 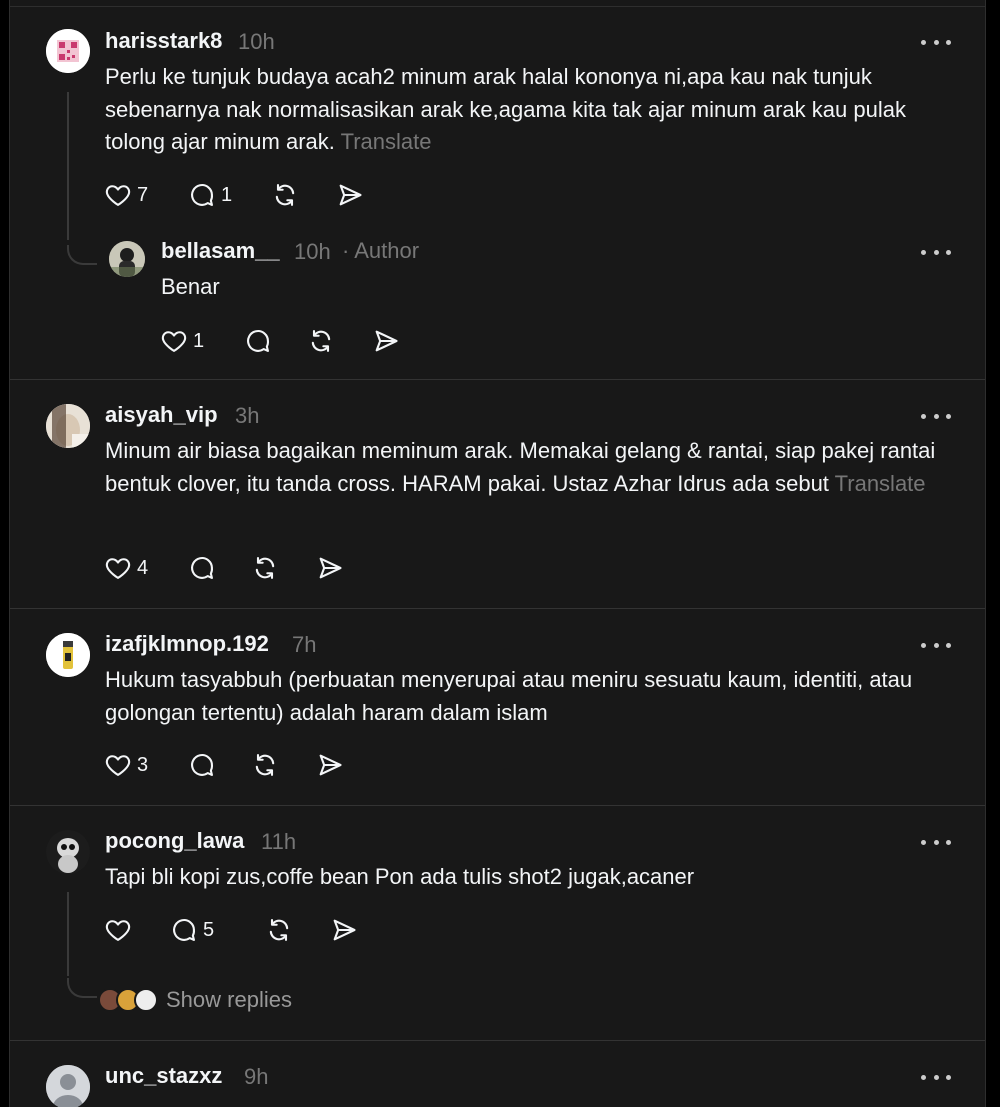 I want to click on like-button: 3, so click(x=146, y=765).